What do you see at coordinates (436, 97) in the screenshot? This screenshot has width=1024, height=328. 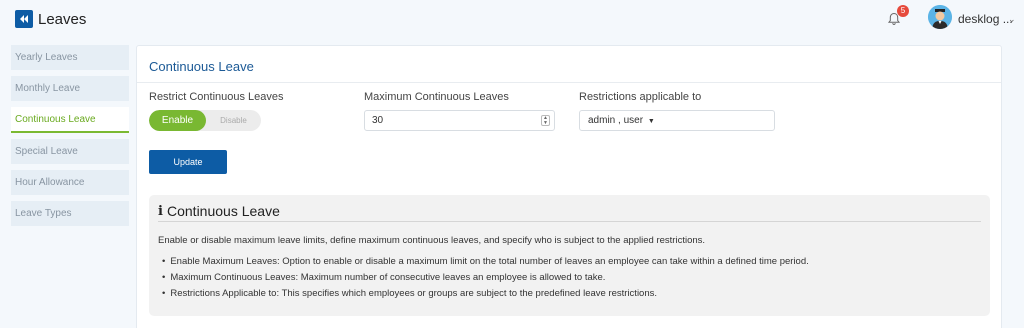 I see `max-continuous-label: Maximum Continuous Leaves` at bounding box center [436, 97].